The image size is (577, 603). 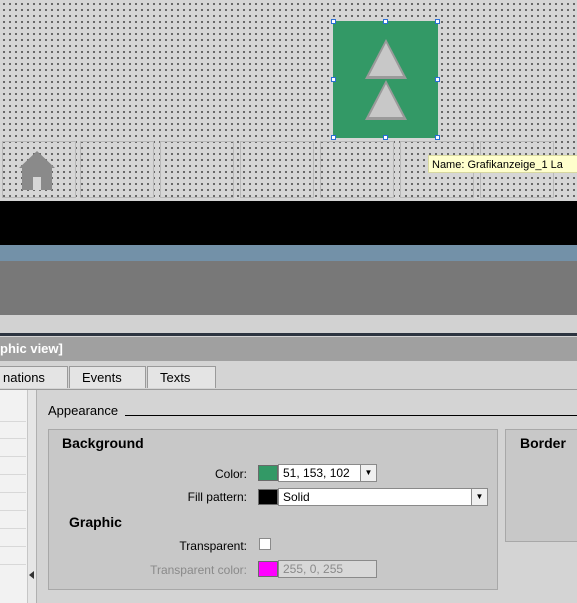 What do you see at coordinates (437, 21) in the screenshot?
I see `resize-handle-ne` at bounding box center [437, 21].